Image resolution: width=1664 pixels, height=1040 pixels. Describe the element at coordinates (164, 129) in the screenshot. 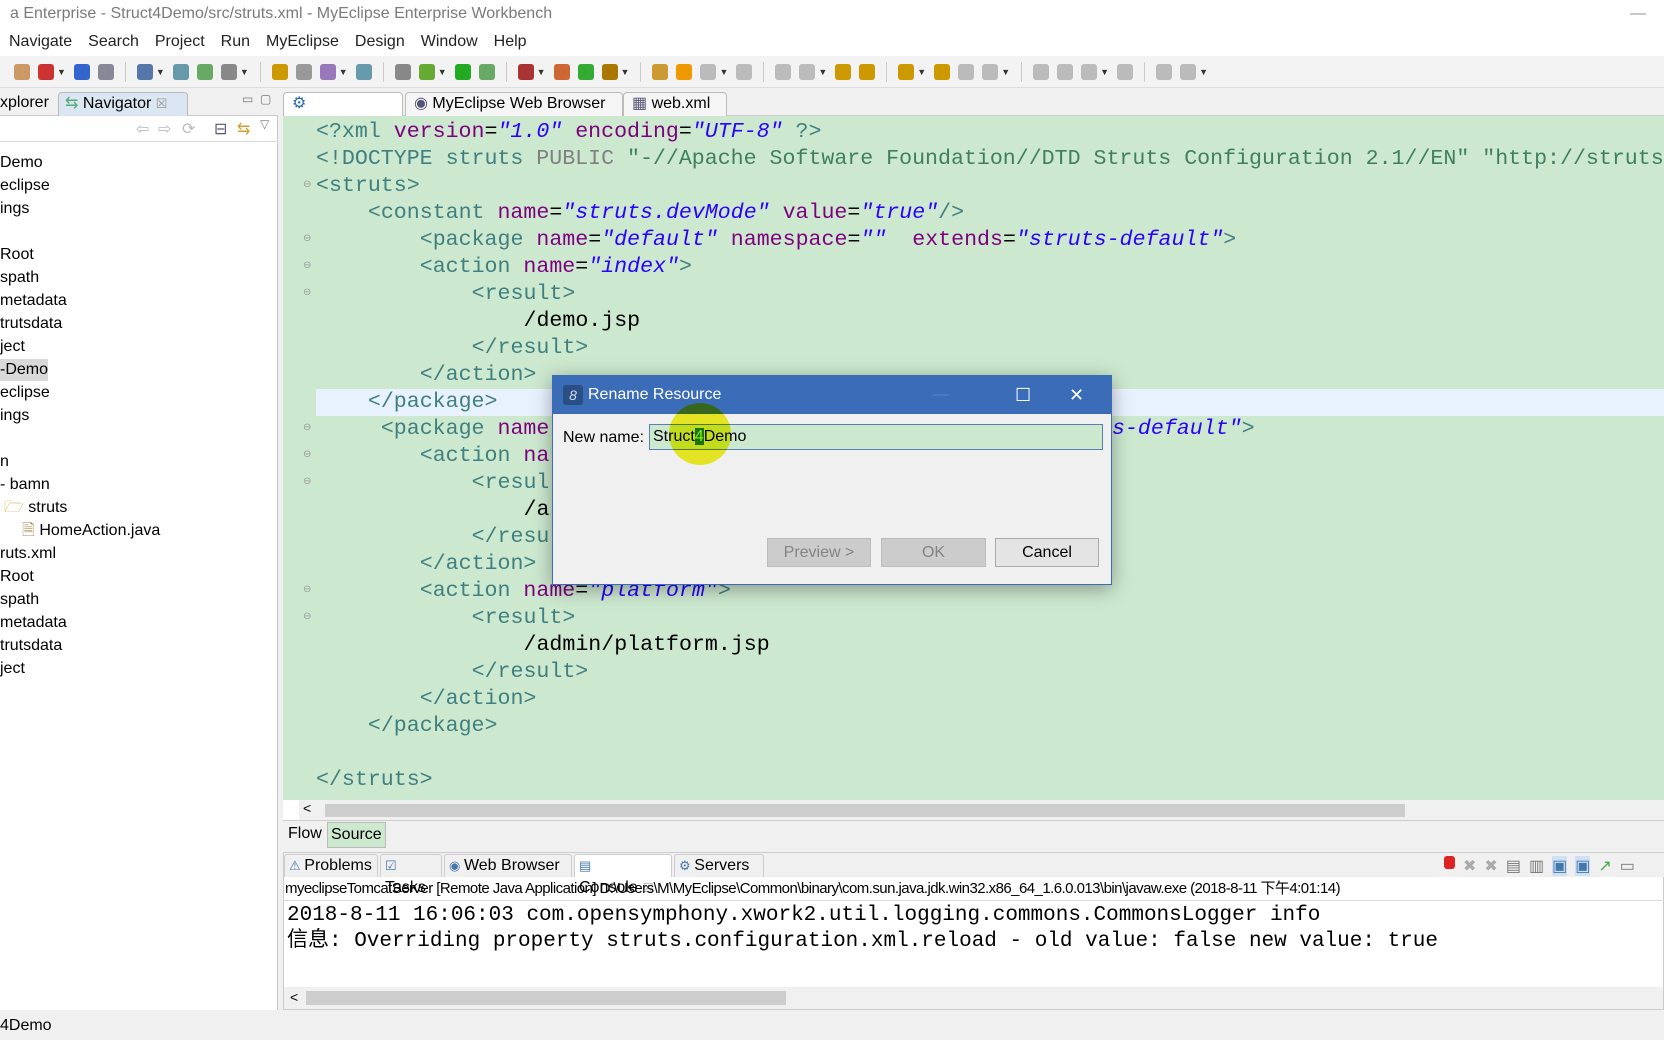

I see `forward-icon: ⇨` at that location.